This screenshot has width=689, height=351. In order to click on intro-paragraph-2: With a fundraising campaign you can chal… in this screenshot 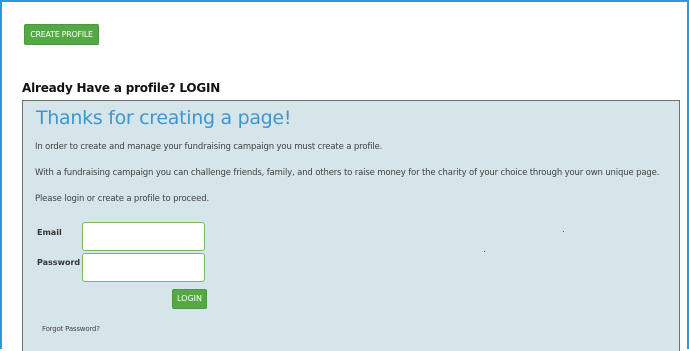, I will do `click(347, 173)`.